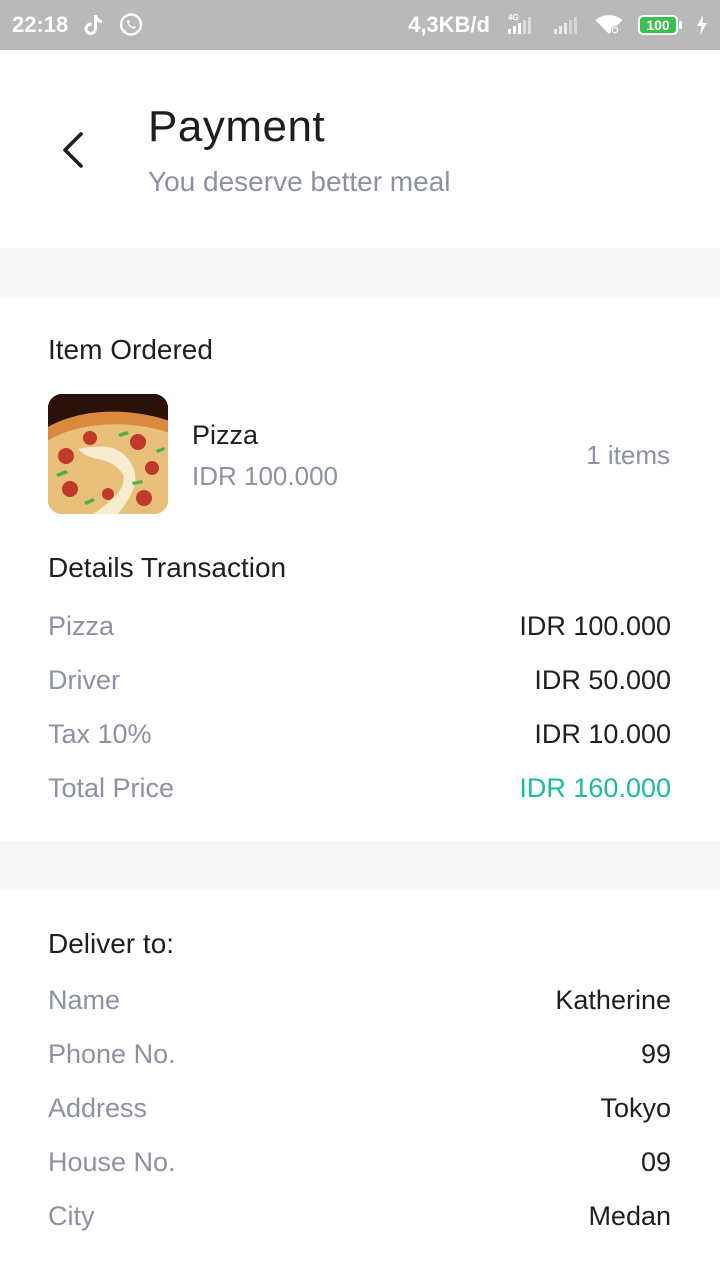  What do you see at coordinates (112, 1161) in the screenshot?
I see `delivery-label: House No.` at bounding box center [112, 1161].